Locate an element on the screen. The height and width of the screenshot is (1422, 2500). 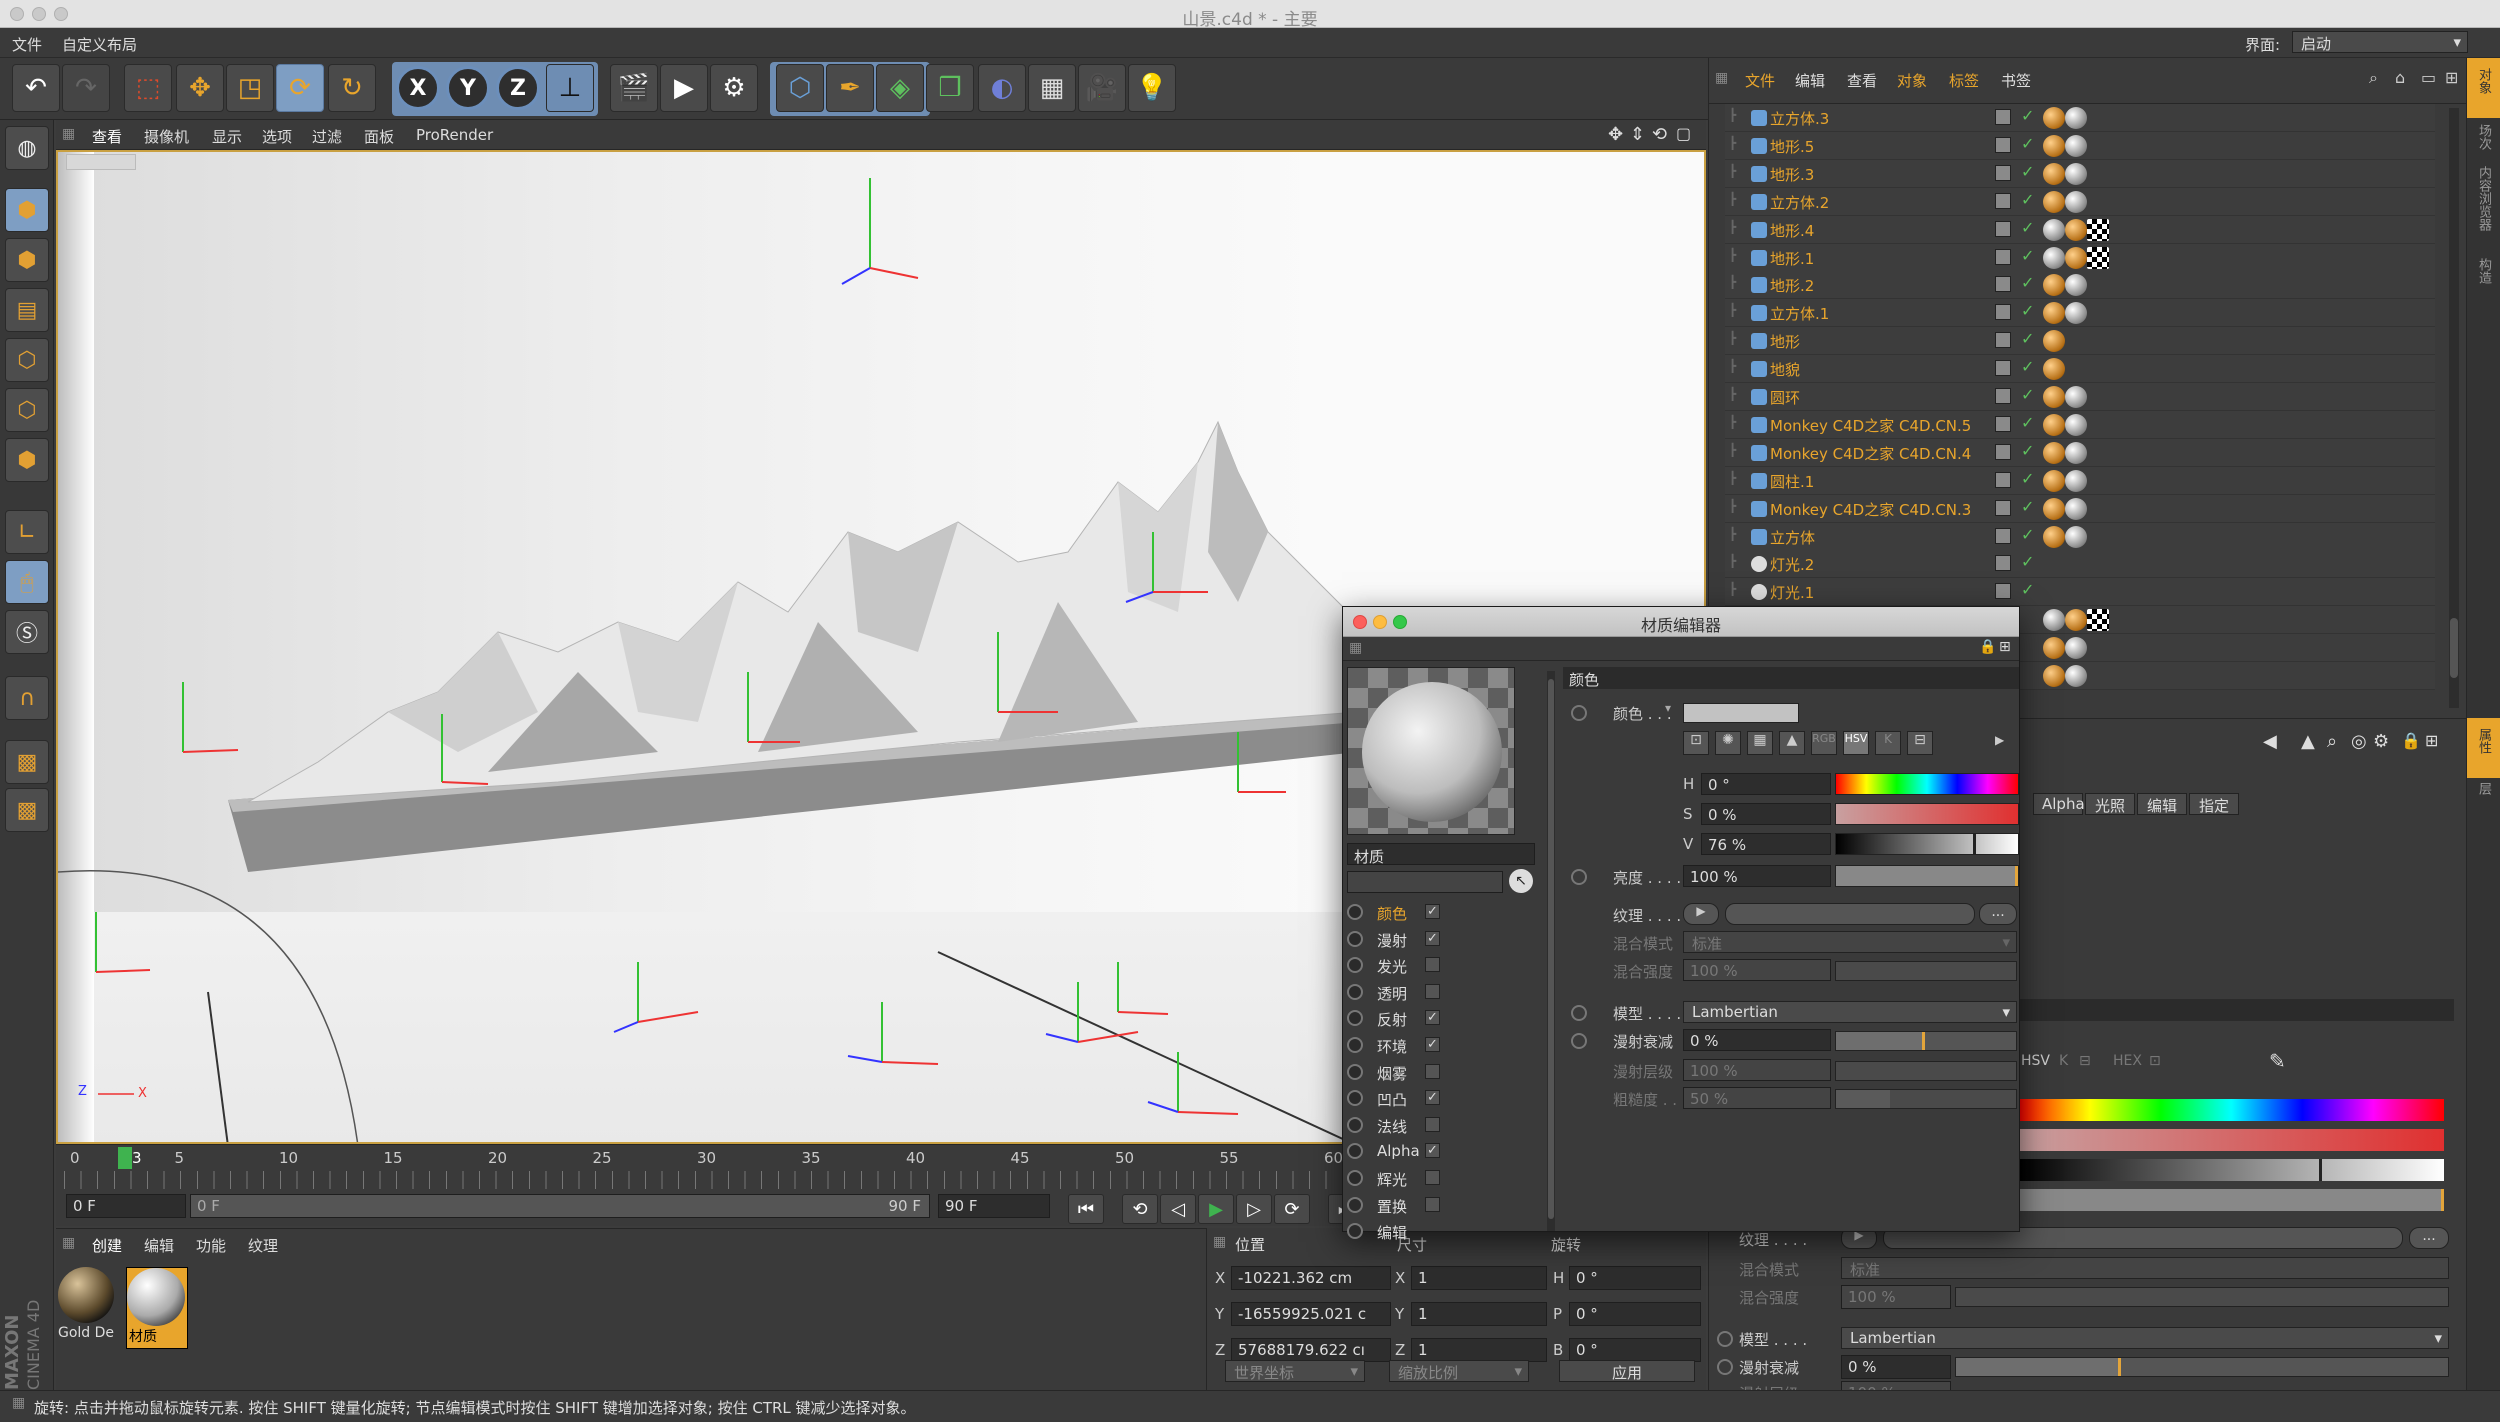
model-anim-dot is located at coordinates (1579, 1013).